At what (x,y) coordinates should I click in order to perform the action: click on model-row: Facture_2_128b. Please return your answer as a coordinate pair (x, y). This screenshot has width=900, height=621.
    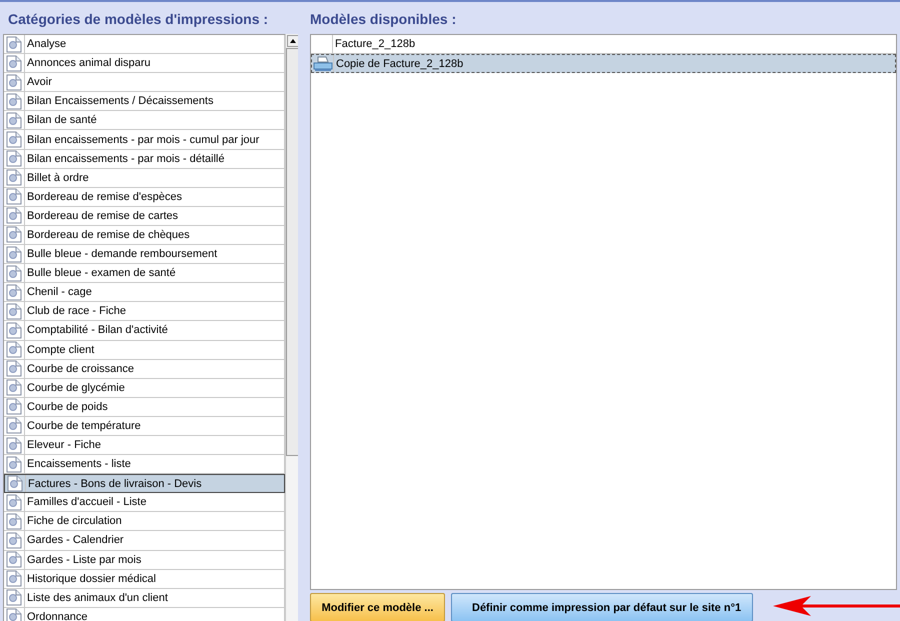
    Looking at the image, I should click on (603, 44).